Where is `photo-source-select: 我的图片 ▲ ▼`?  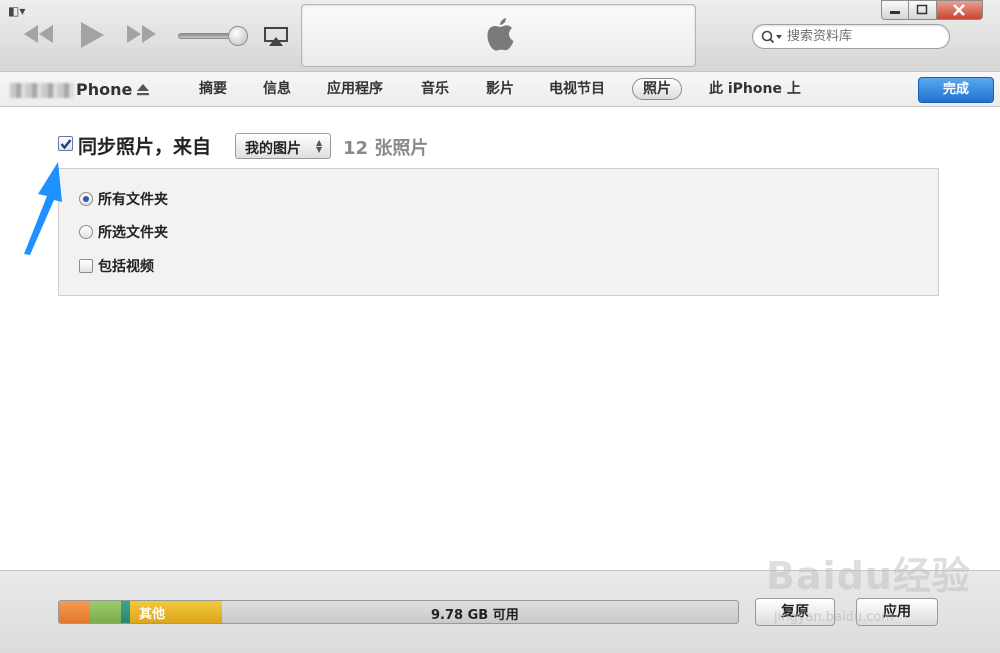 photo-source-select: 我的图片 ▲ ▼ is located at coordinates (283, 146).